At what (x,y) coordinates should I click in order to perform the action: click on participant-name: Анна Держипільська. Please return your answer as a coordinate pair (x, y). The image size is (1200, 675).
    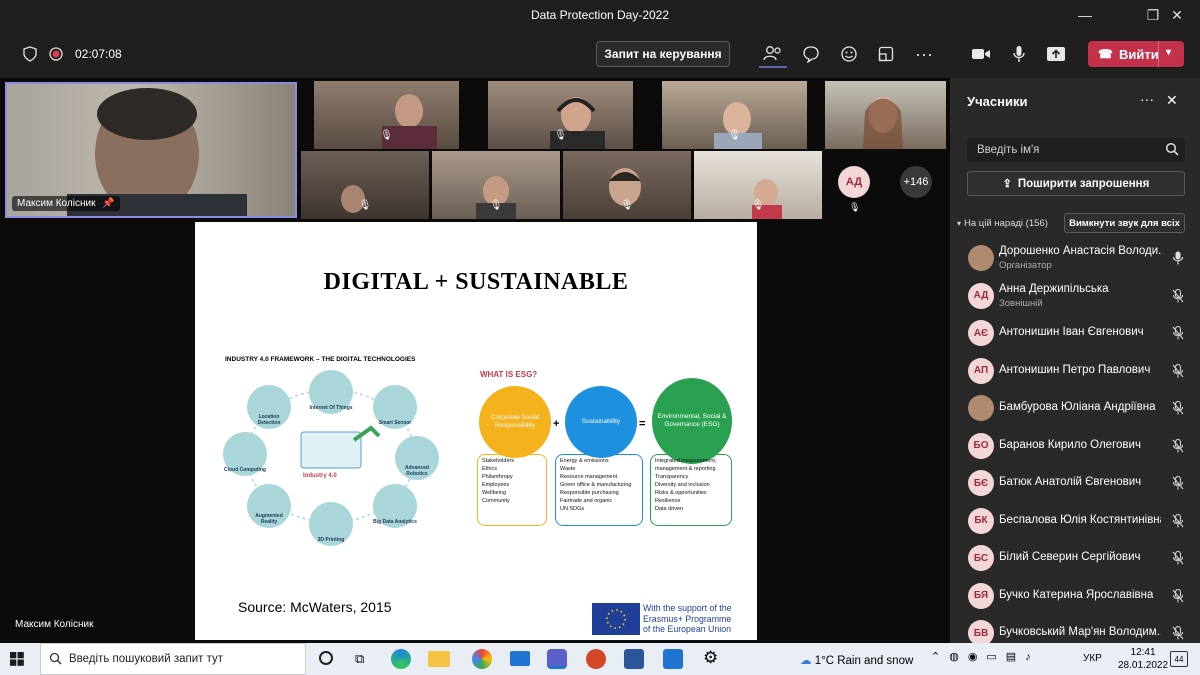
    Looking at the image, I should click on (1054, 288).